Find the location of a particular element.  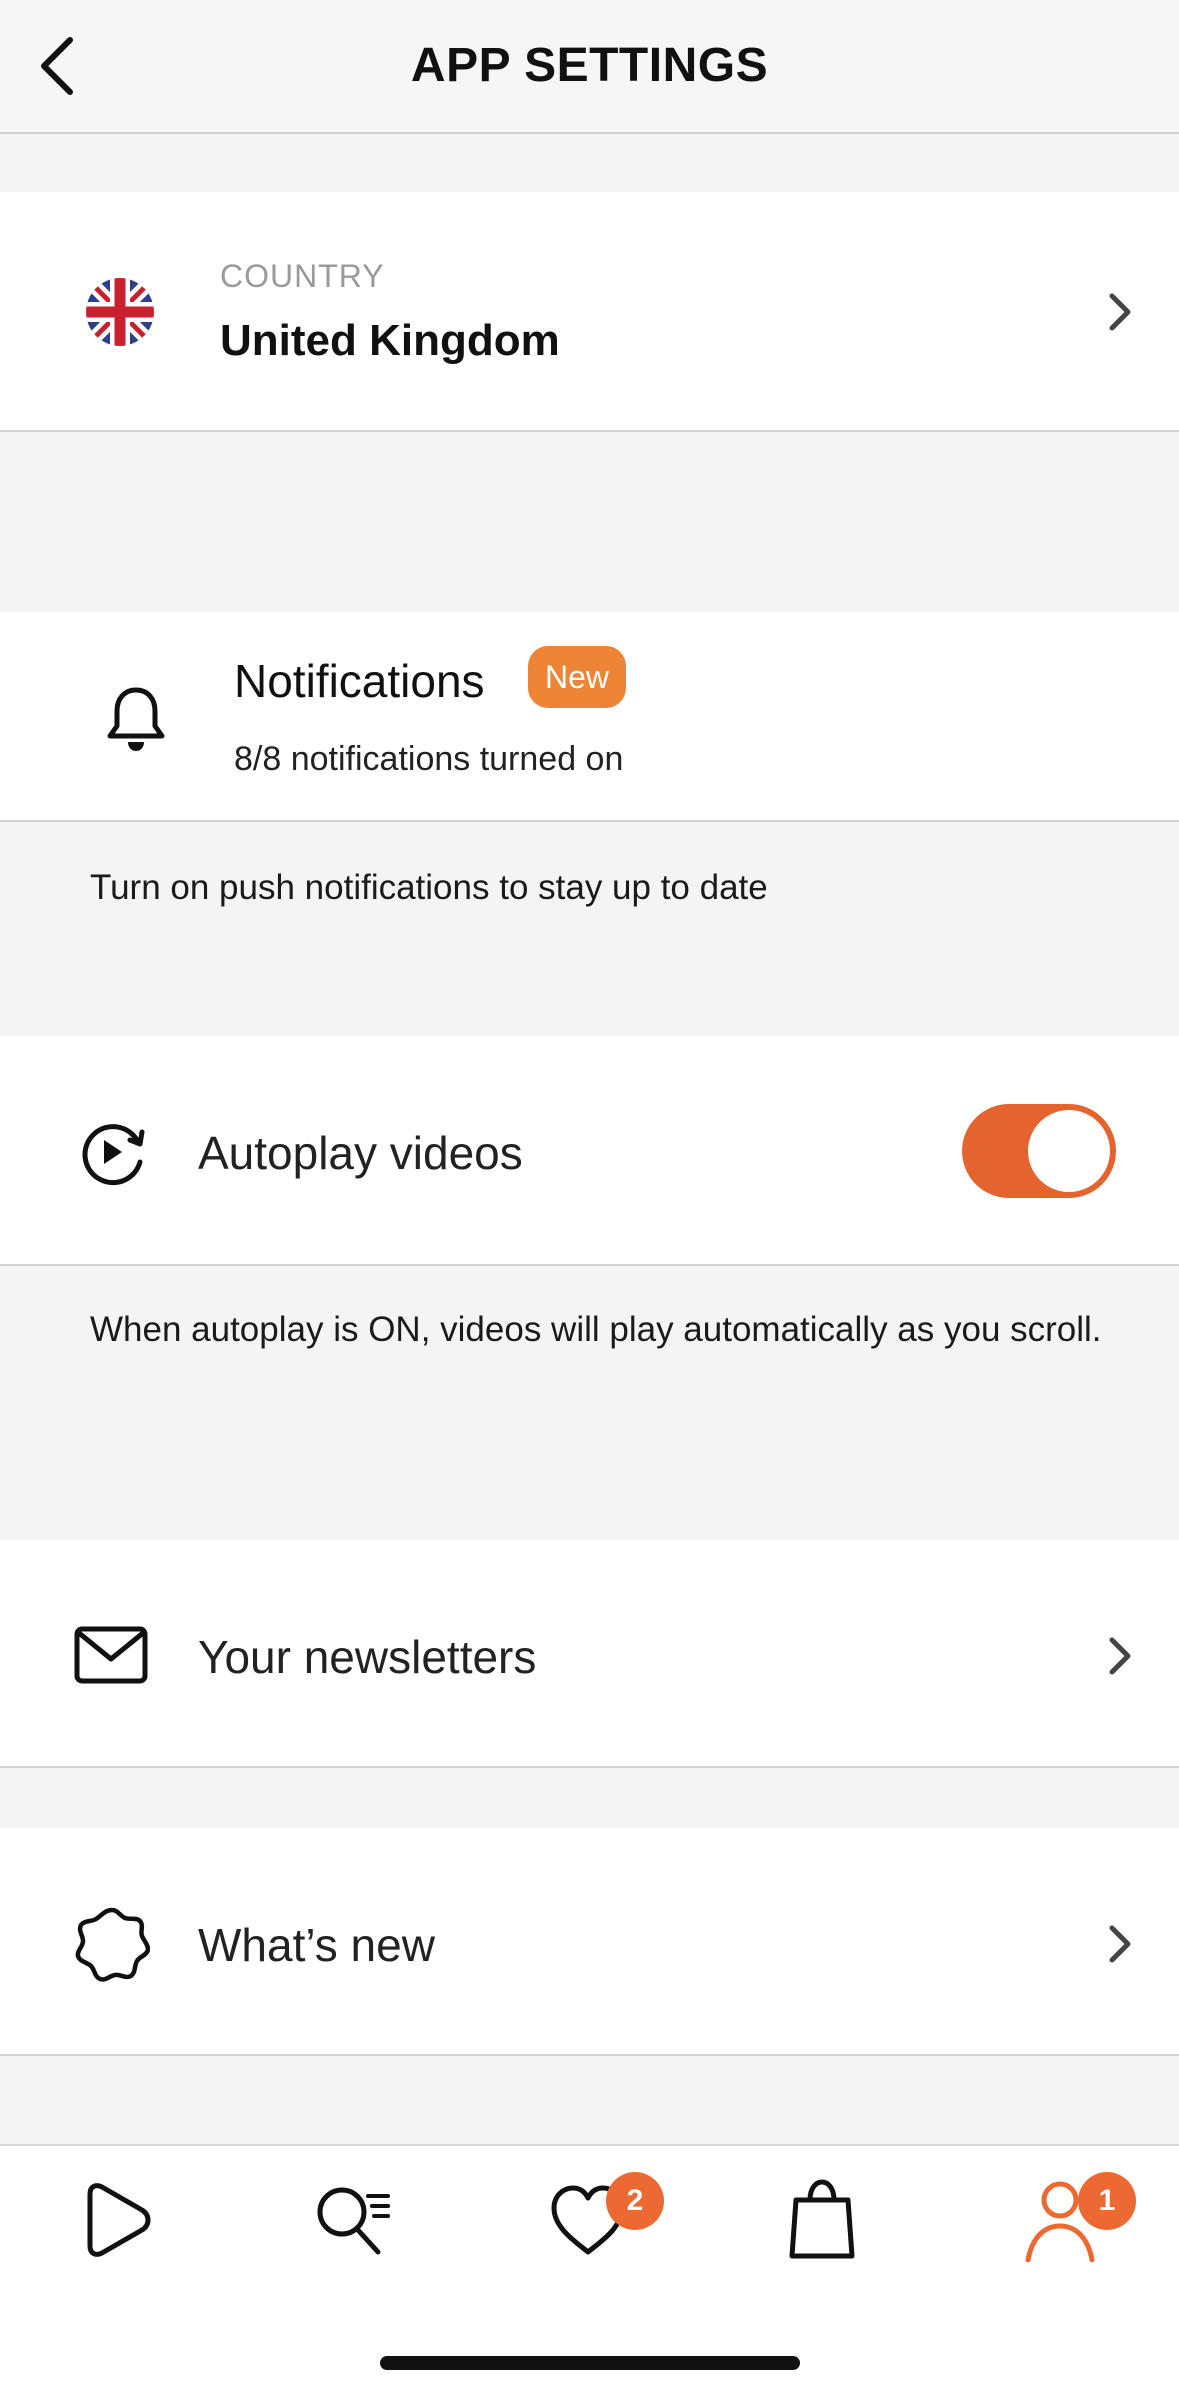

whats-new-label: What’s new is located at coordinates (316, 1945).